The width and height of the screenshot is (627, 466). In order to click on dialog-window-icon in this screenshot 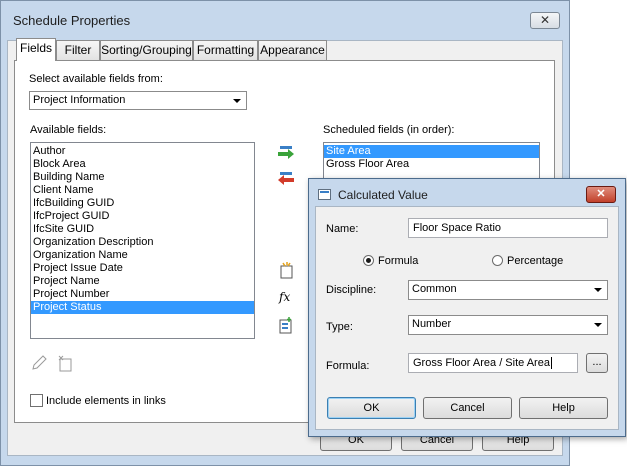, I will do `click(324, 194)`.